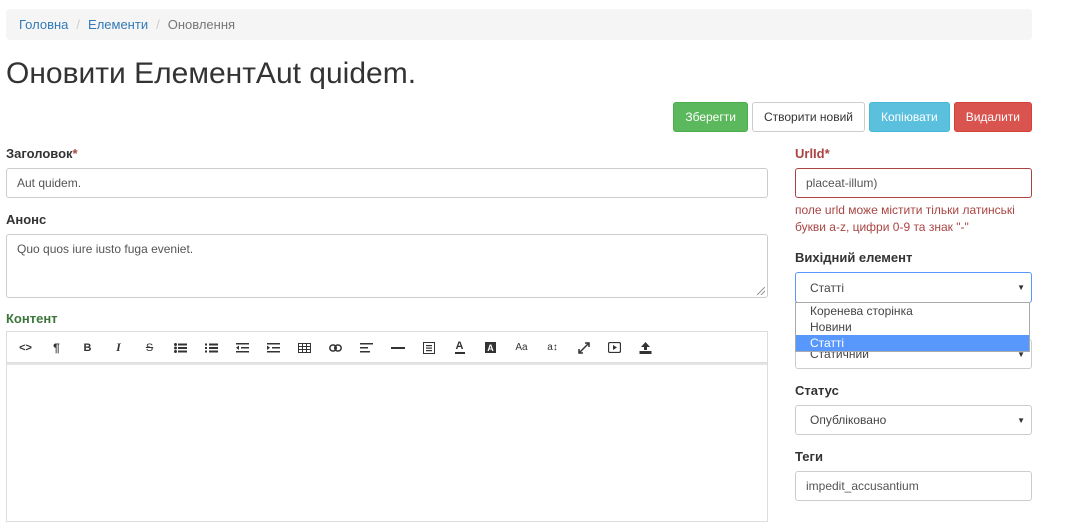 The image size is (1074, 522). I want to click on horizontal-rule-icon, so click(397, 348).